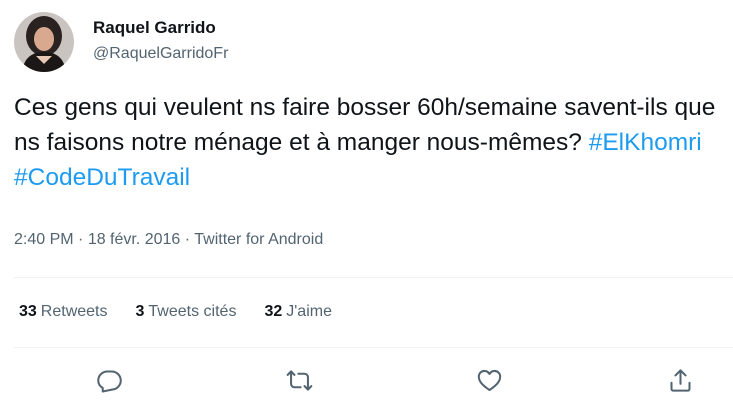 The width and height of the screenshot is (733, 418). Describe the element at coordinates (28, 311) in the screenshot. I see `retweets-count: 33` at that location.